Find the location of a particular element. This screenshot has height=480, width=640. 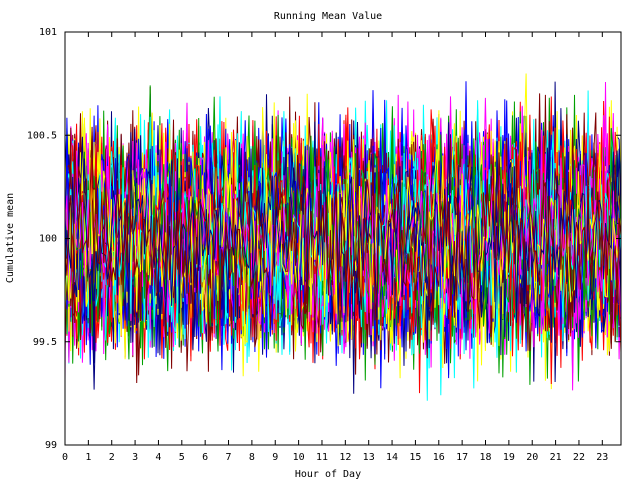

x-tick-label: 7 is located at coordinates (229, 457).